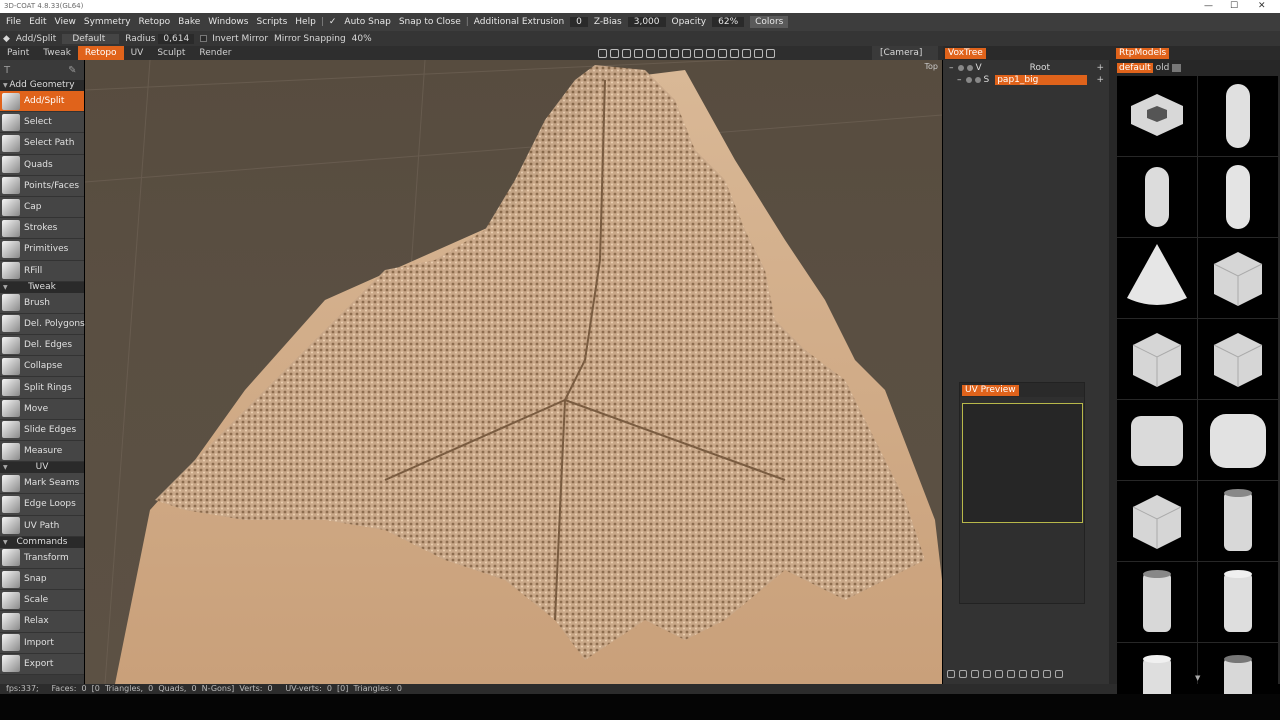  I want to click on tab-retopo: Retopo, so click(100, 53).